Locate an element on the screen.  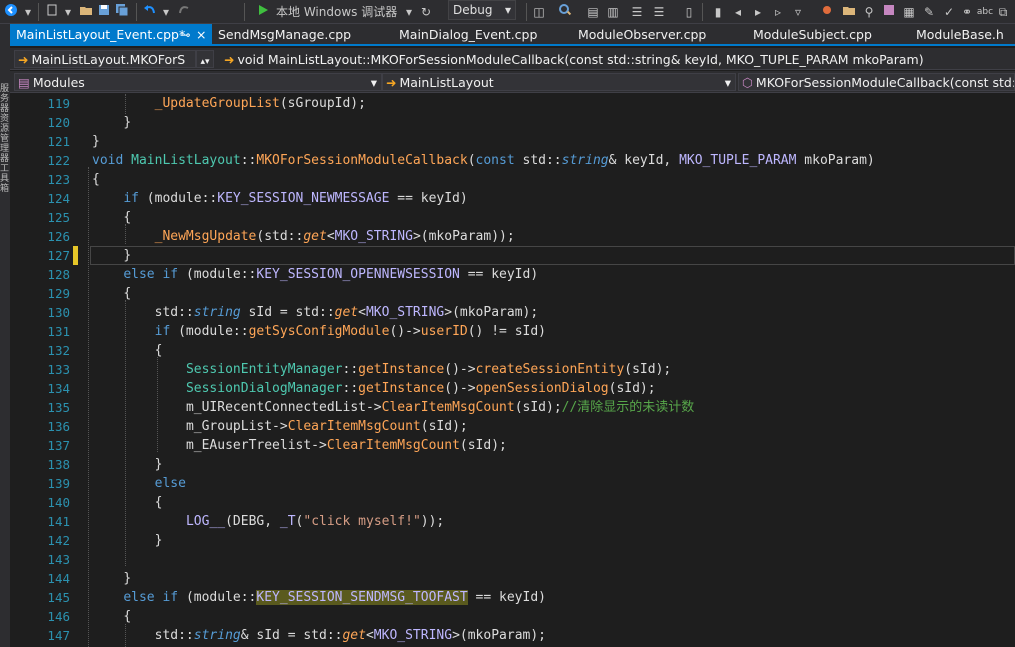
spell-icon: ✓ is located at coordinates (949, 12).